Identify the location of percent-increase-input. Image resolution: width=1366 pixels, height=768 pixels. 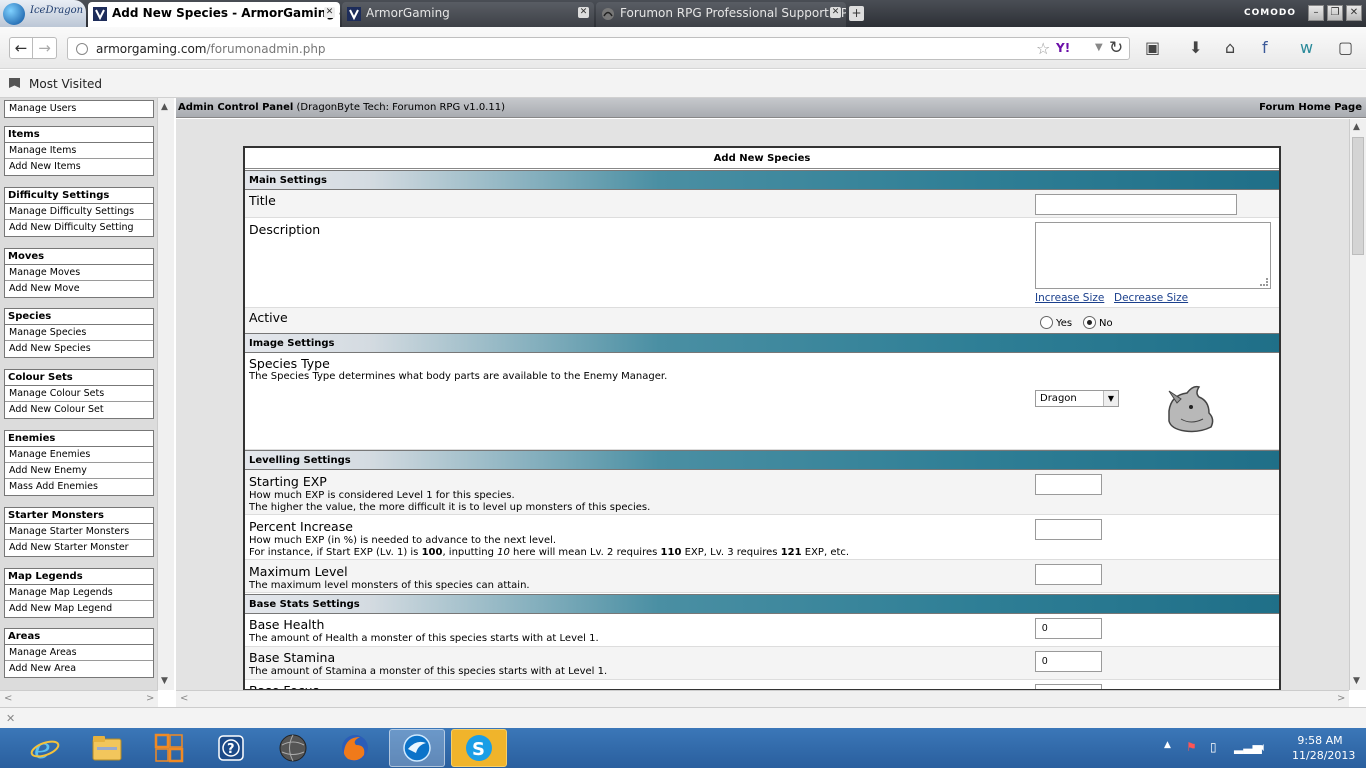
(1068, 529).